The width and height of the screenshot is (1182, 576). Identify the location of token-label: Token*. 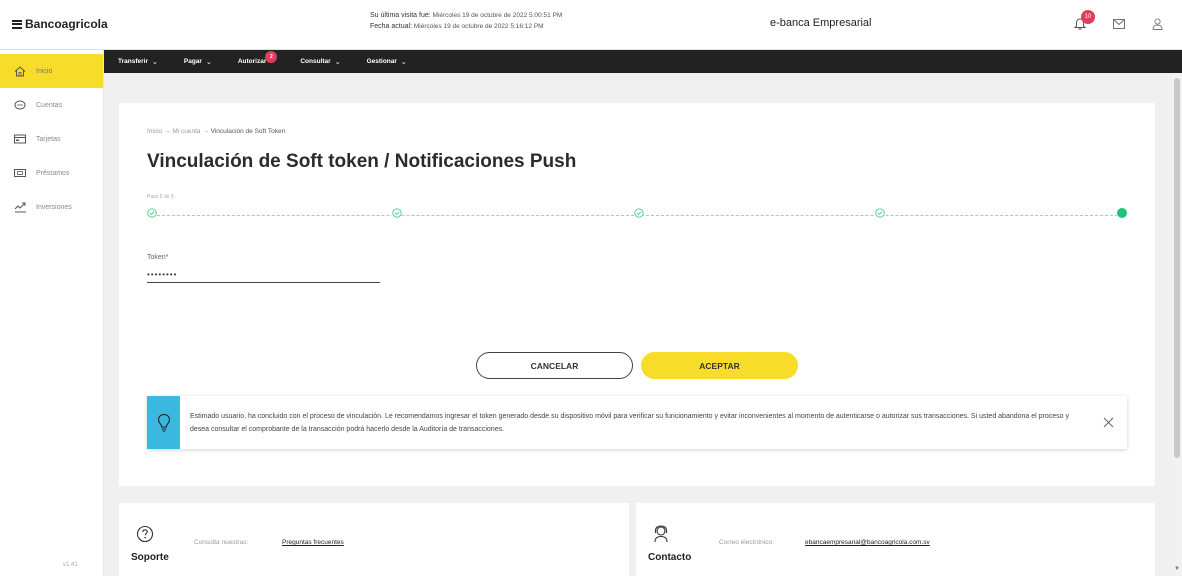
(158, 257).